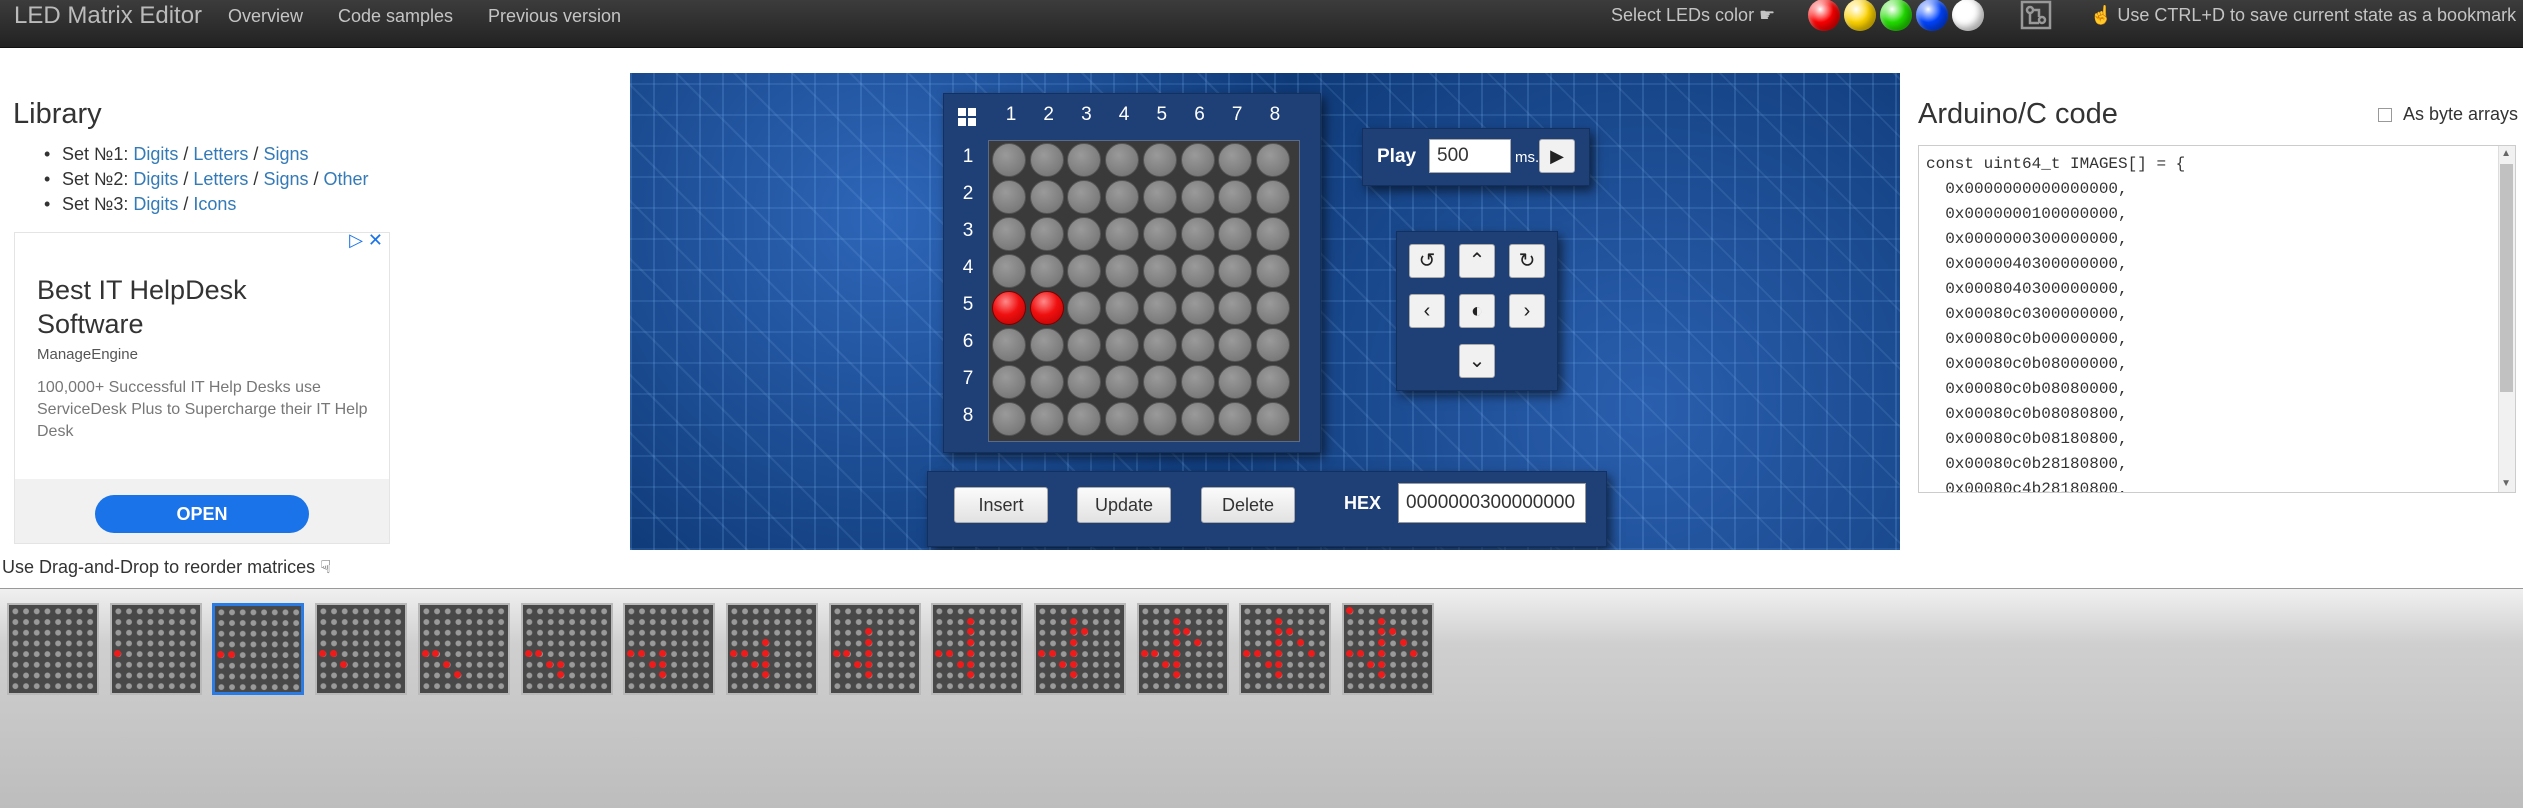 The image size is (2523, 808). What do you see at coordinates (1527, 311) in the screenshot?
I see `shift-right-button: ›` at bounding box center [1527, 311].